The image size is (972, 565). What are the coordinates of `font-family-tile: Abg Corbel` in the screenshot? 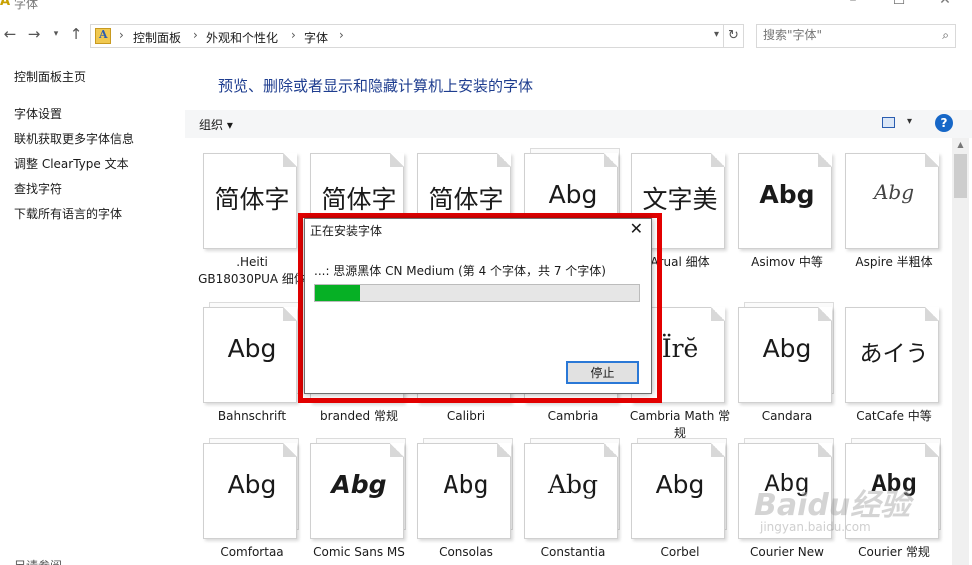 It's located at (680, 501).